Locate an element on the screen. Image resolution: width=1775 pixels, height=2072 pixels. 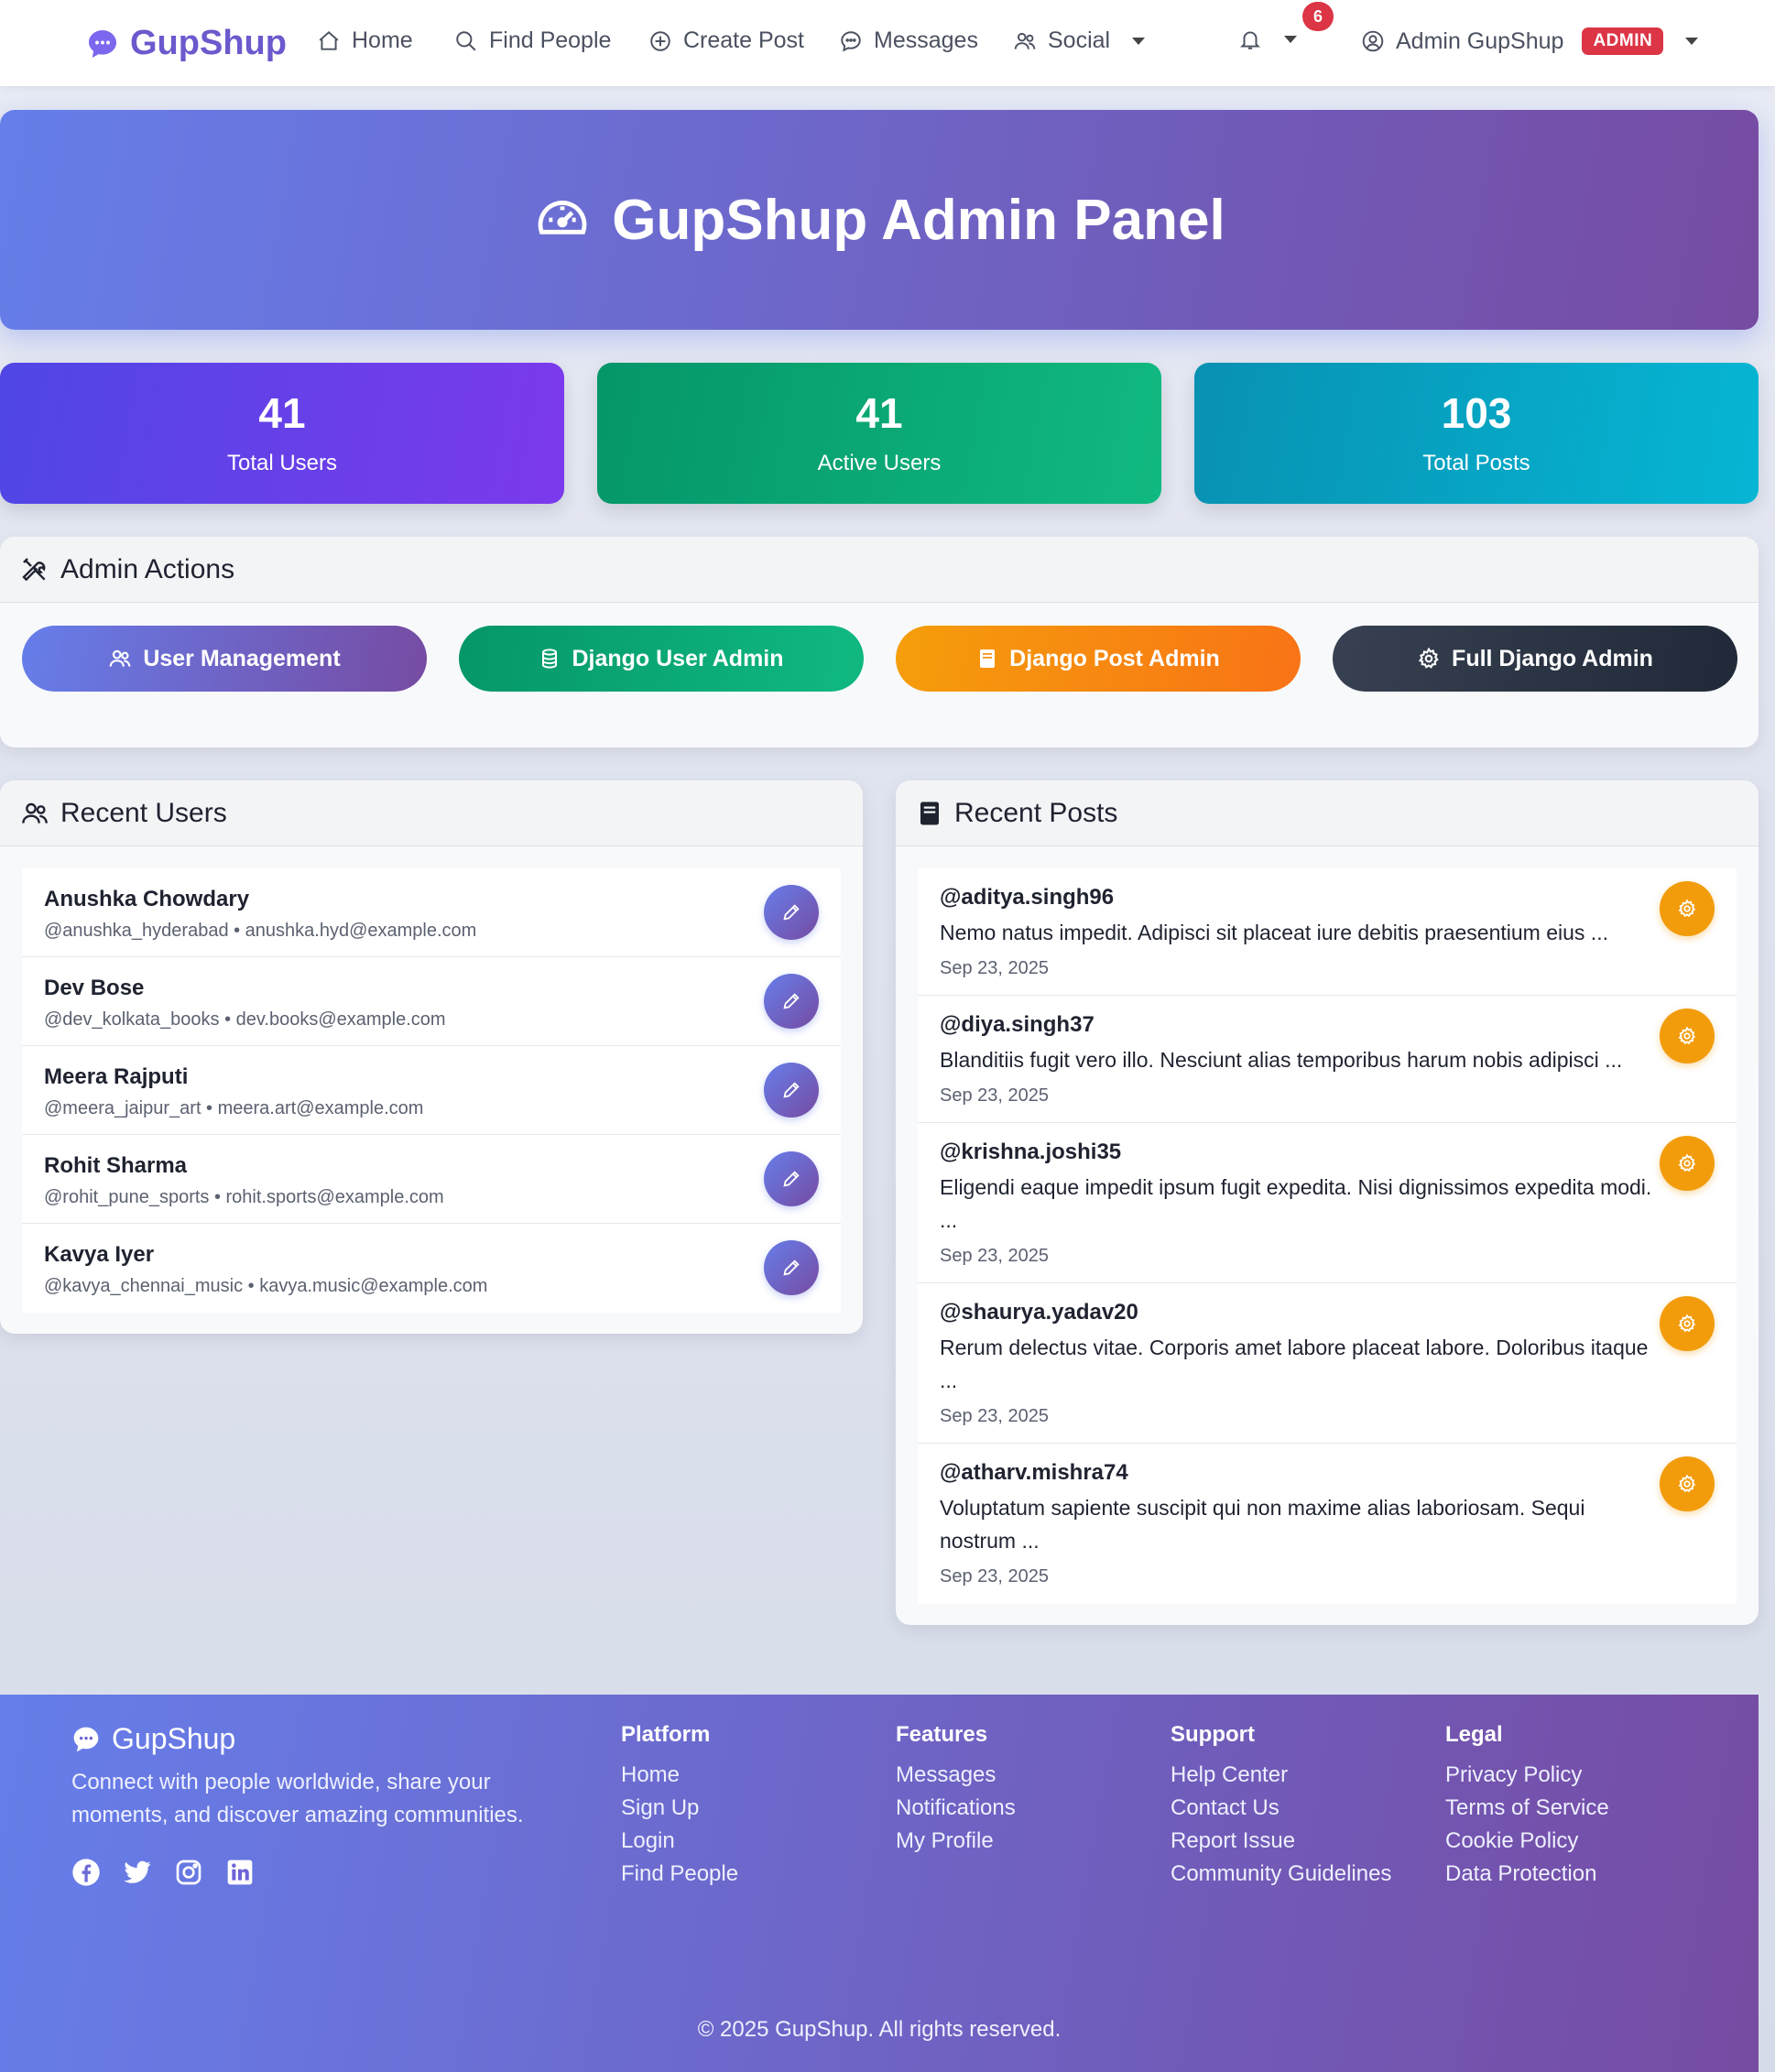
footer-column-title: Support is located at coordinates (1213, 1735).